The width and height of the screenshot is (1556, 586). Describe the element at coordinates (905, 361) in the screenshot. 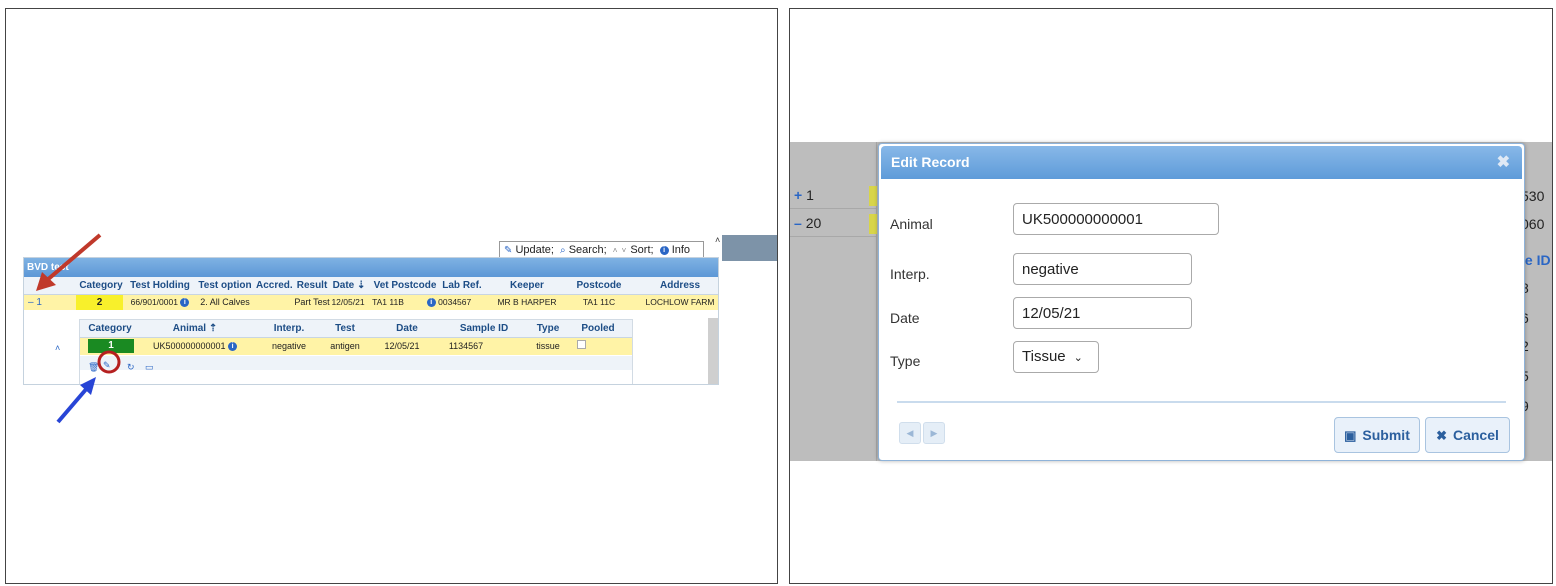

I see `type-label: Type` at that location.